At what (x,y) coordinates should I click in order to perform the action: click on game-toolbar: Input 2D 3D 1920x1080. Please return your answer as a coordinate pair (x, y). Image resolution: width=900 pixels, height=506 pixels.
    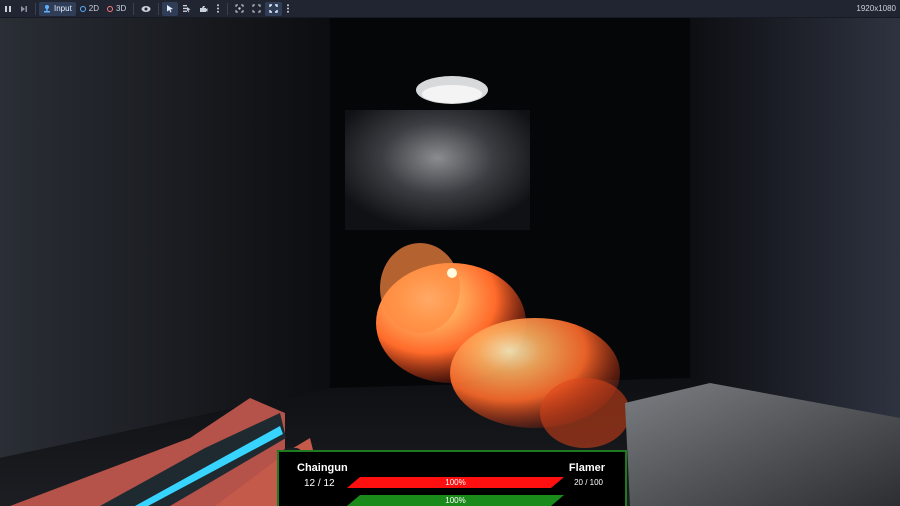
    Looking at the image, I should click on (450, 9).